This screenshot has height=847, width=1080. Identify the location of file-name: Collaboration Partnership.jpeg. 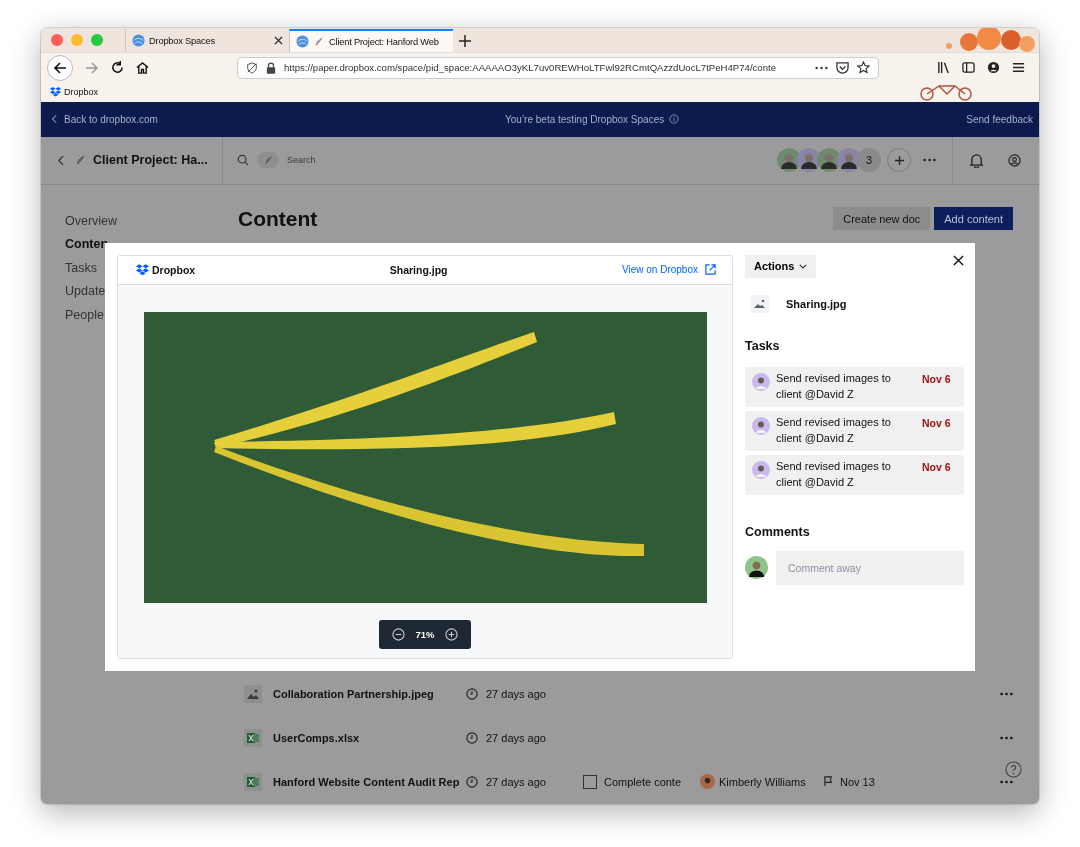
(369, 694).